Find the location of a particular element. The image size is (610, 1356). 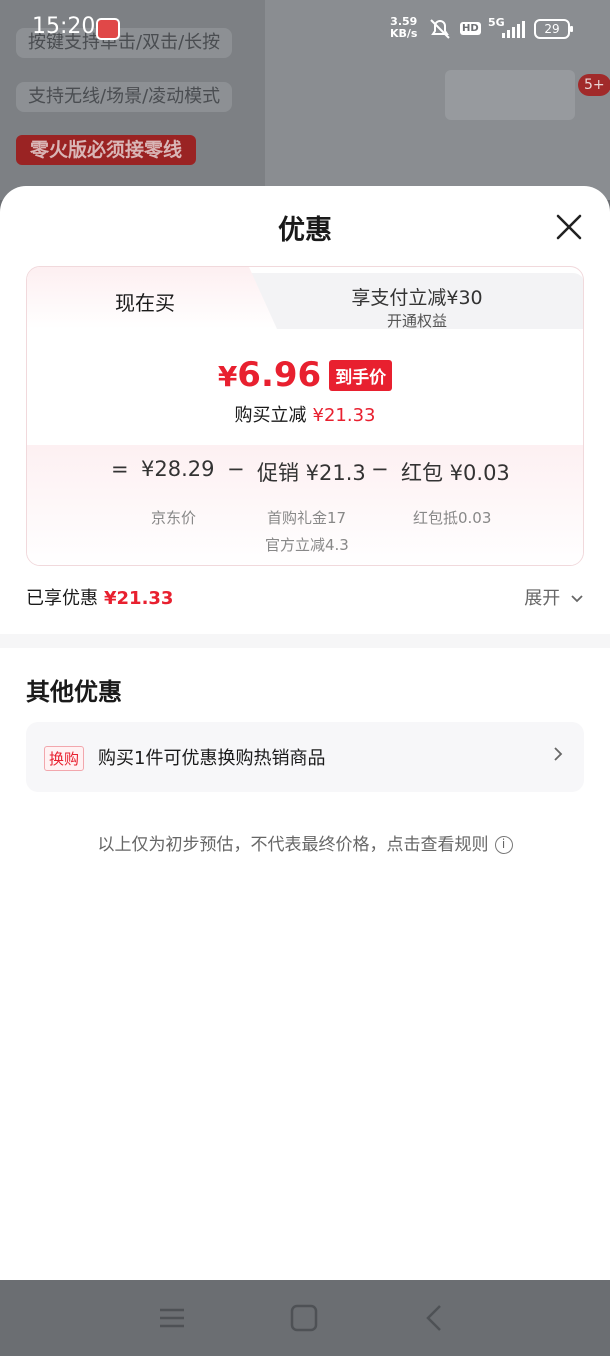

instant-save-label: 购买立减 is located at coordinates (270, 415).